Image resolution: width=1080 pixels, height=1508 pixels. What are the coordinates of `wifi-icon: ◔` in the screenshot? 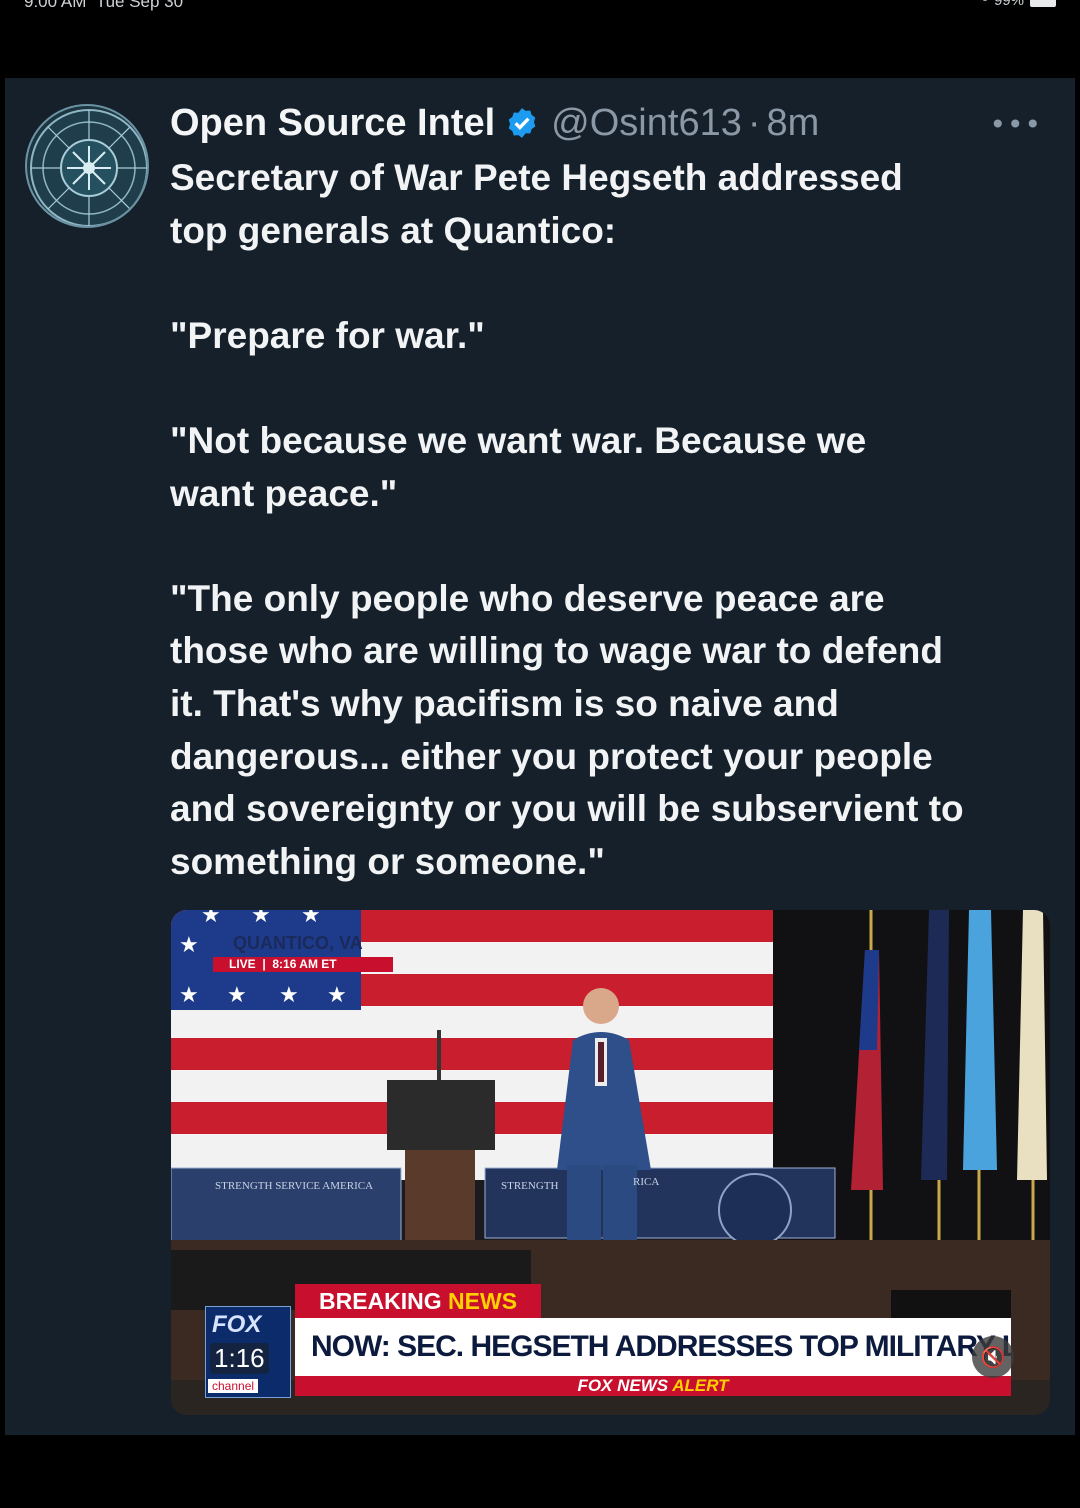 It's located at (983, 4).